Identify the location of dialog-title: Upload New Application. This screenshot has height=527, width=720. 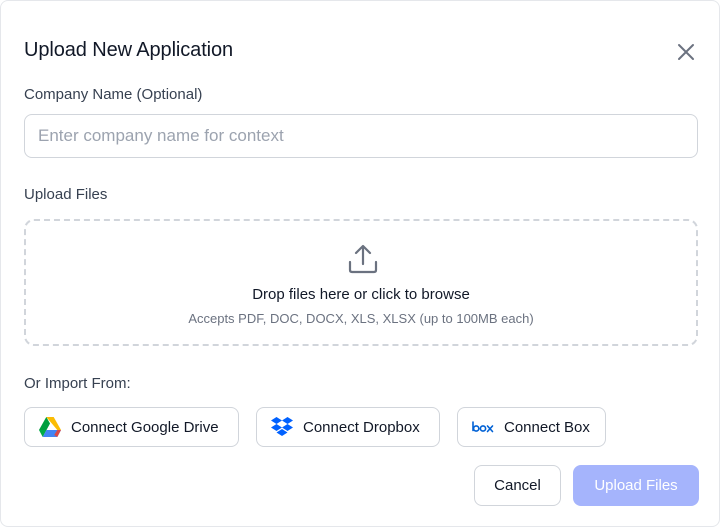
(129, 50).